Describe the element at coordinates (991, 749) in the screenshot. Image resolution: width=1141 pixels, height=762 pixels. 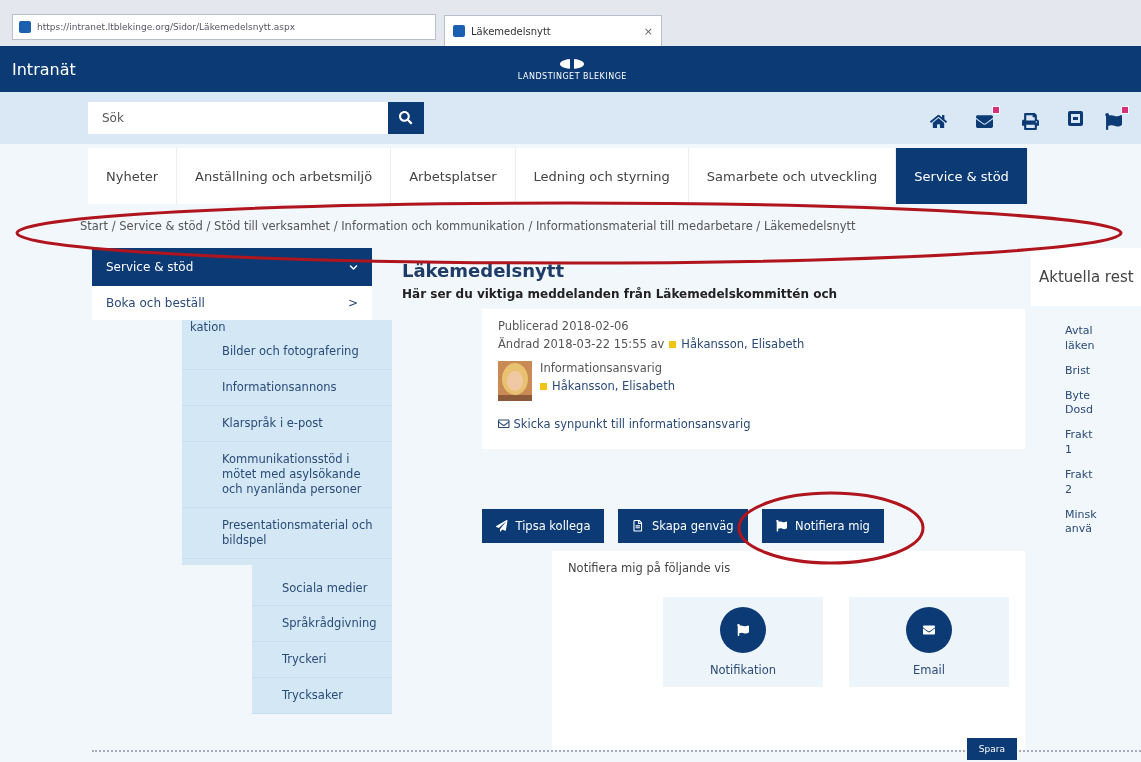
I see `save-button: Spara` at that location.